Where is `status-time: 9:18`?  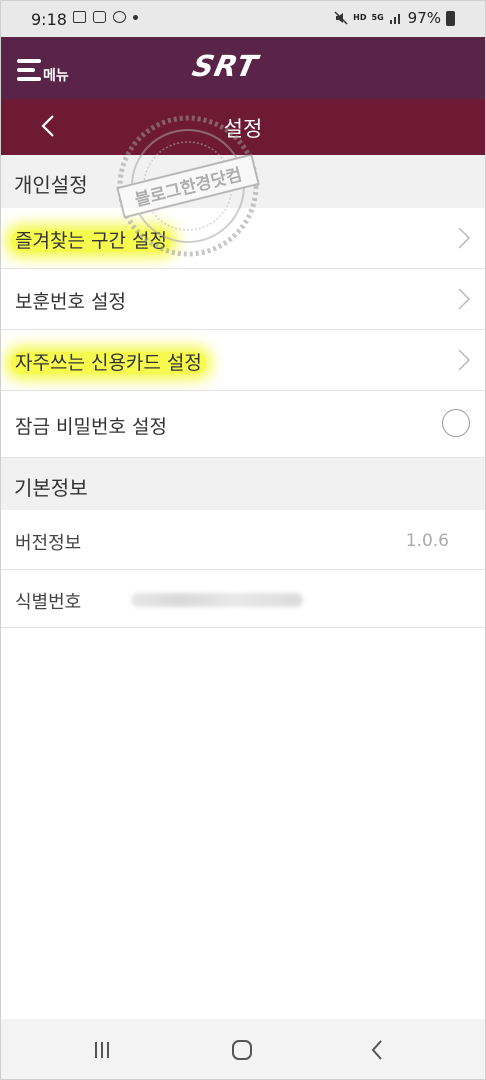 status-time: 9:18 is located at coordinates (49, 19).